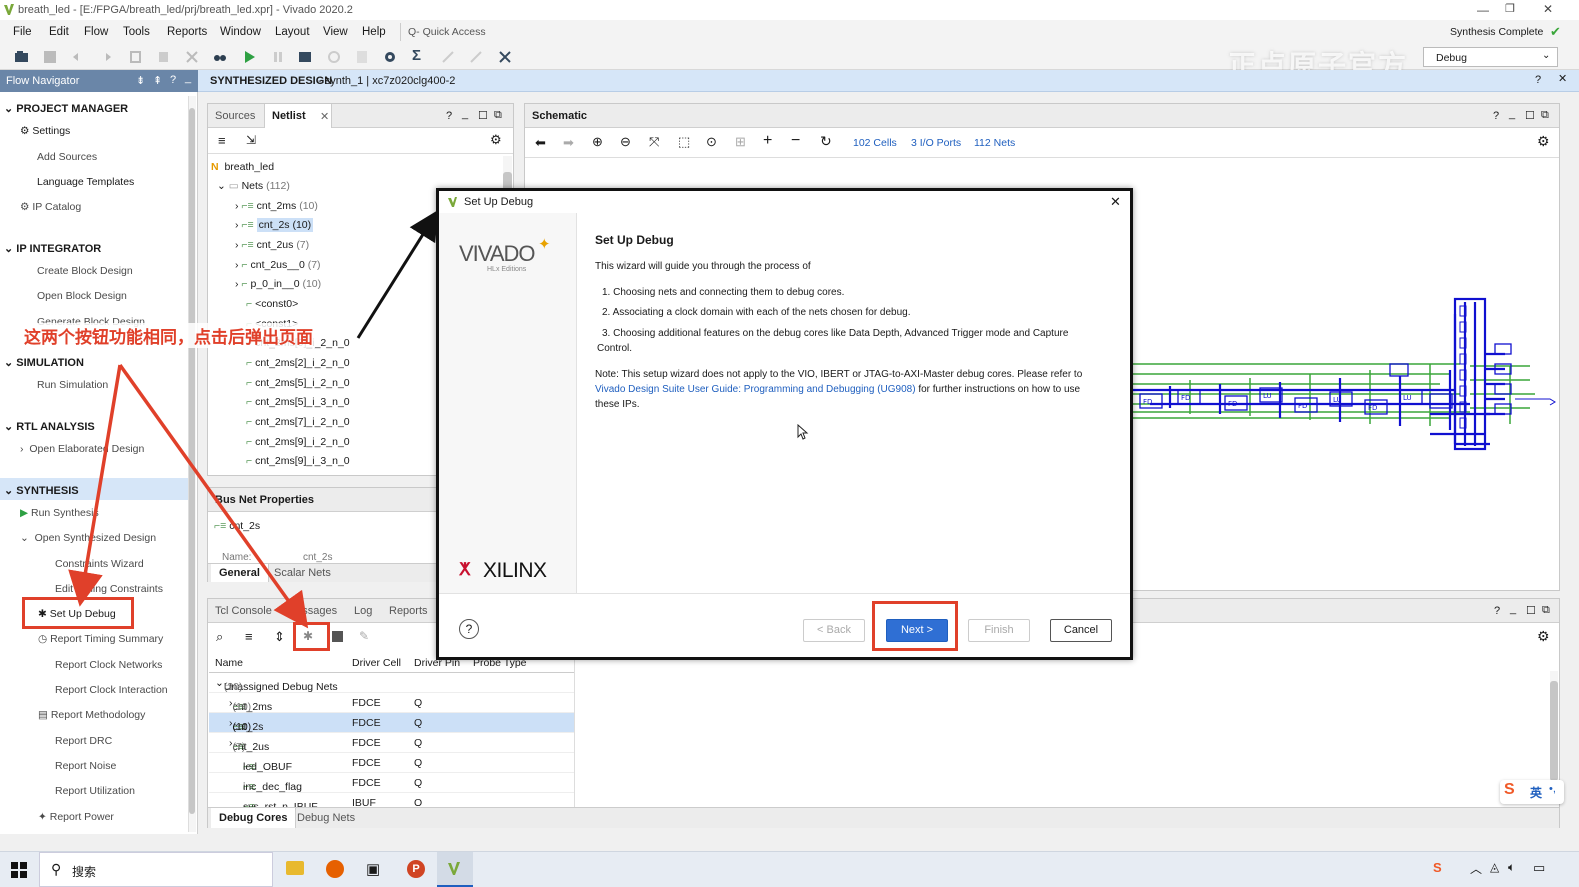  Describe the element at coordinates (1539, 868) in the screenshot. I see `notification-icon: ▭` at that location.